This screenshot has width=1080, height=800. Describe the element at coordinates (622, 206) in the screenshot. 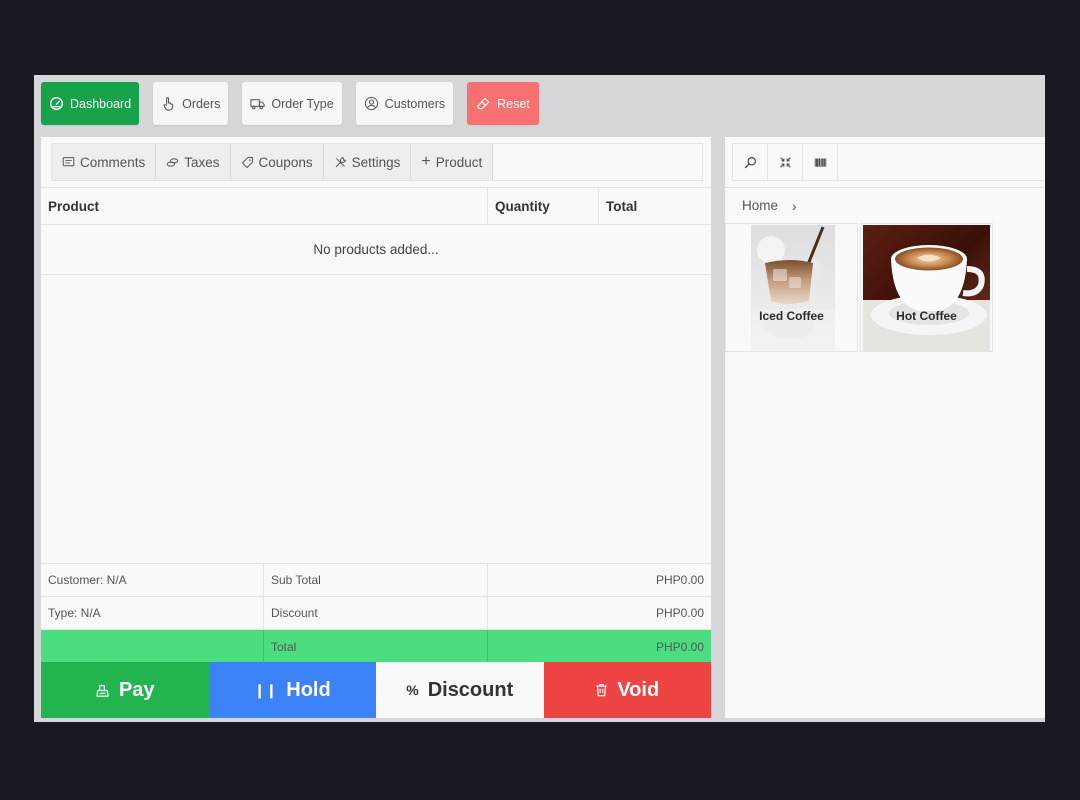

I see `column-total: Total` at that location.